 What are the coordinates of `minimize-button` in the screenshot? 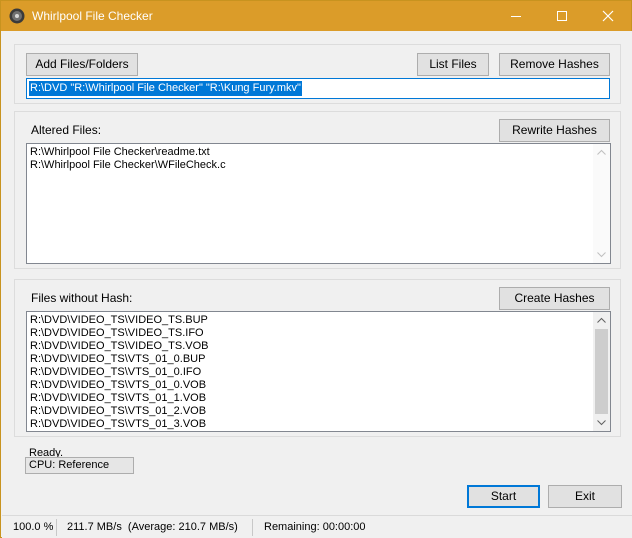 It's located at (516, 16).